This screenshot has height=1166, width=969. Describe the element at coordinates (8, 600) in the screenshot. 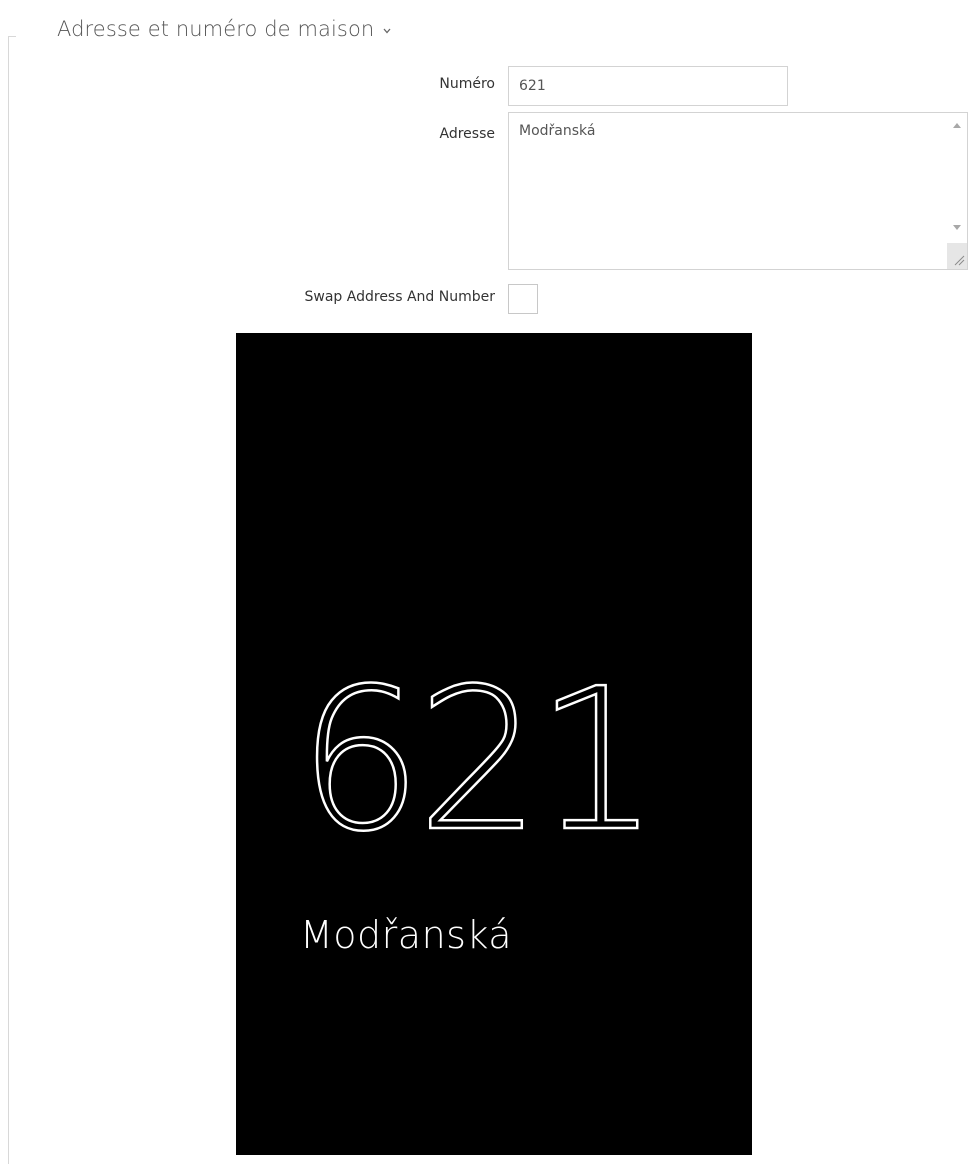

I see `group-border` at that location.